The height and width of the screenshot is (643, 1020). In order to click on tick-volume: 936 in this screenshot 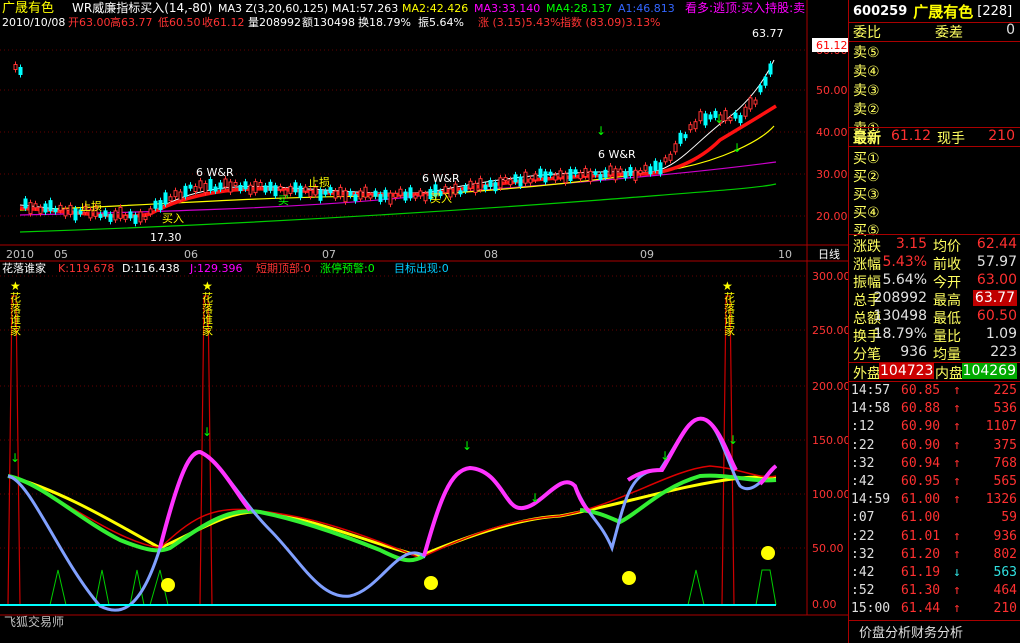, I will do `click(1005, 536)`.